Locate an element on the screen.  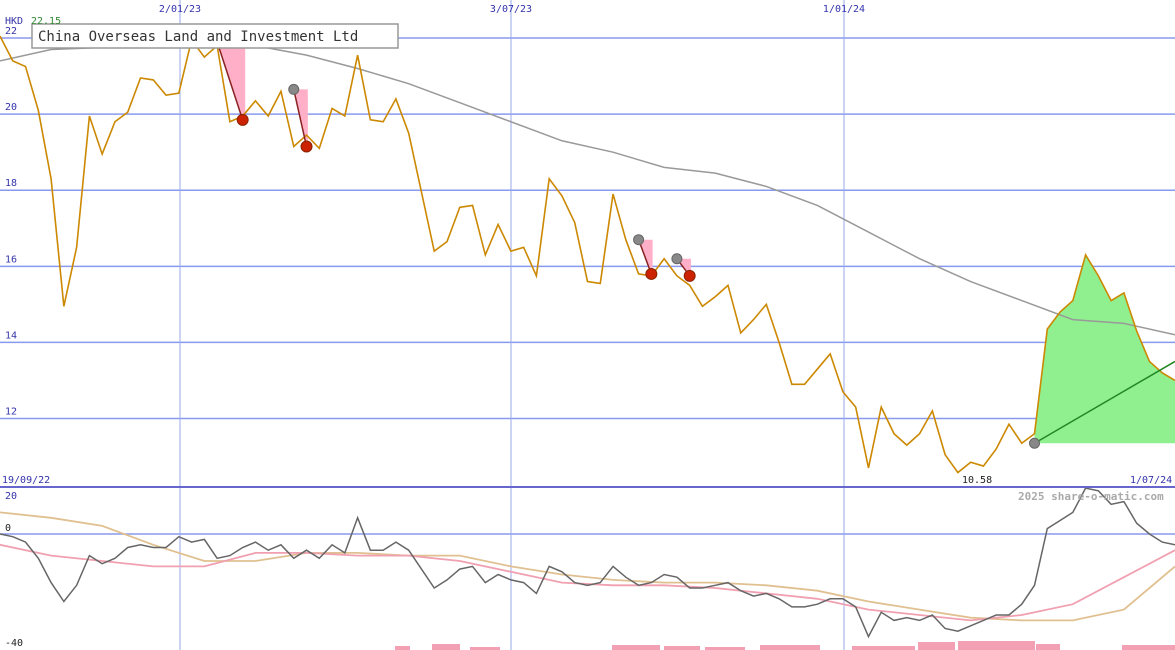
x-tick-label-3/07/23: 3/07/23 is located at coordinates (511, 9).